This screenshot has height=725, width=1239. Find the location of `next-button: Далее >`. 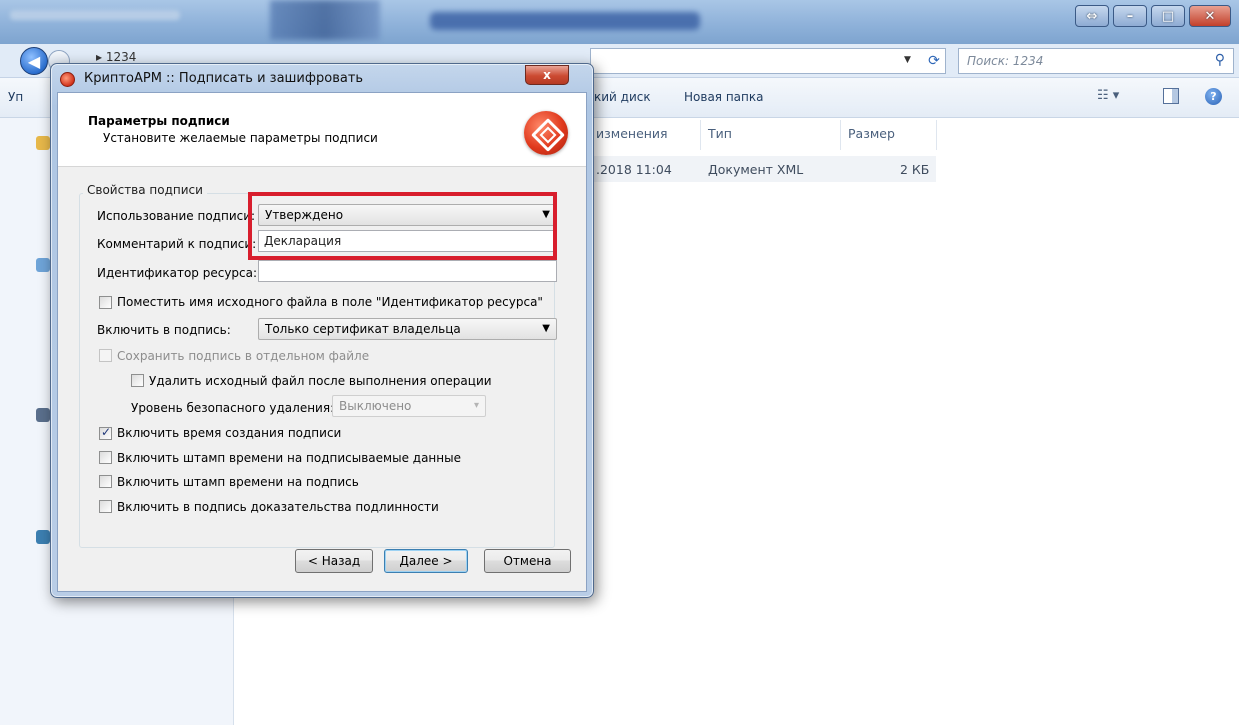

next-button: Далее > is located at coordinates (426, 561).